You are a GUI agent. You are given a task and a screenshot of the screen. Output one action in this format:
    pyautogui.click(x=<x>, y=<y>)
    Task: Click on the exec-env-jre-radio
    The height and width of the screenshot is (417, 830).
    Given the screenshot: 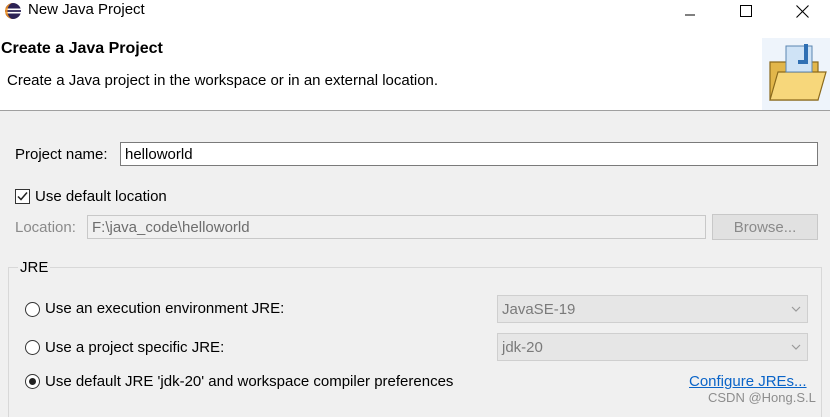 What is the action you would take?
    pyautogui.click(x=32, y=309)
    